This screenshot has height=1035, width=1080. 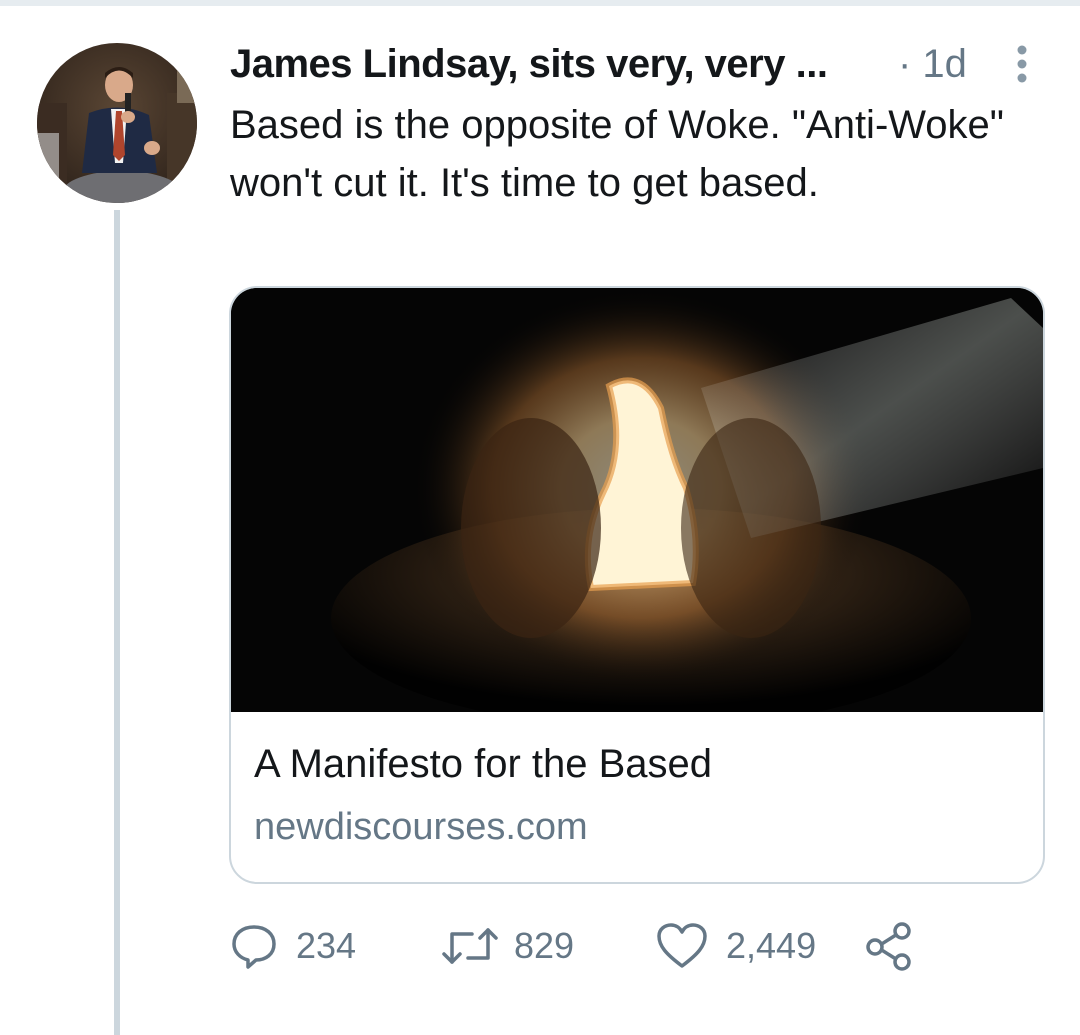 I want to click on retweet-button: 829, so click(x=507, y=946).